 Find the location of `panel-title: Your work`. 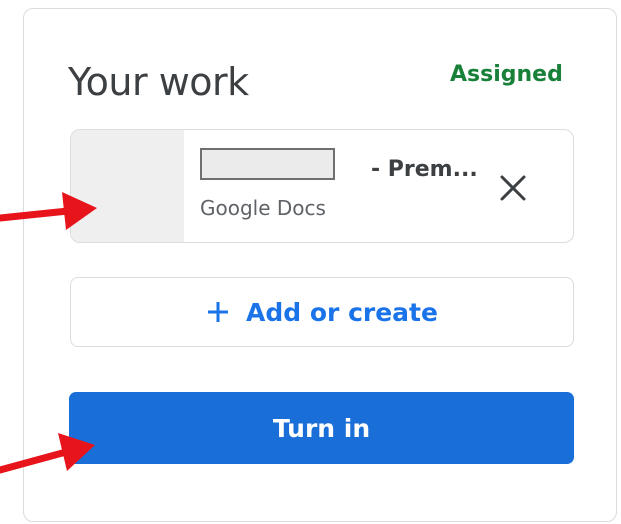

panel-title: Your work is located at coordinates (158, 82).